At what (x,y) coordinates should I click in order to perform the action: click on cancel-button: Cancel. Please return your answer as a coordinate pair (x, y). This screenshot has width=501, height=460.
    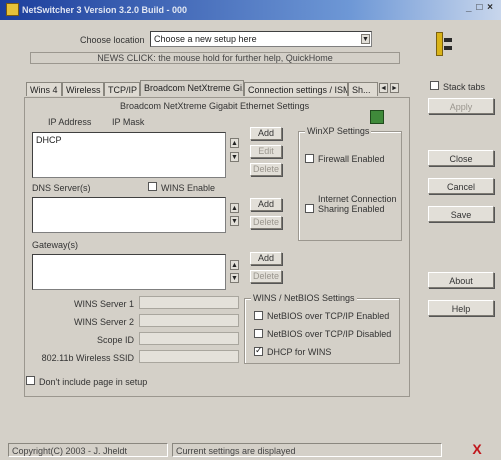
    Looking at the image, I should click on (461, 186).